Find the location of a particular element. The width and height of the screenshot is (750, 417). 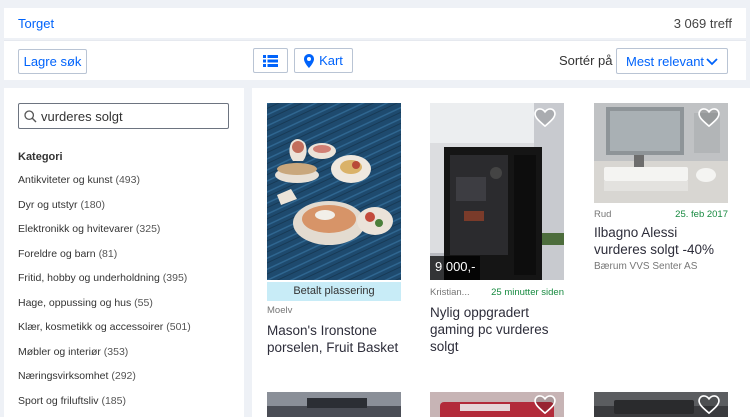

map-button: Kart is located at coordinates (323, 60).